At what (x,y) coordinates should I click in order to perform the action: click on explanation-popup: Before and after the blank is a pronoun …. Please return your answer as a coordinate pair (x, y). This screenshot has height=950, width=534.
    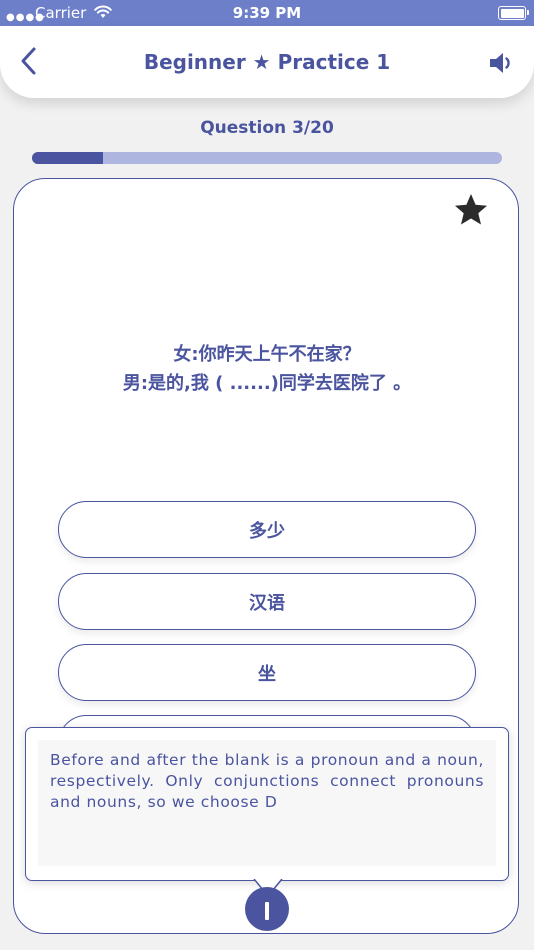
    Looking at the image, I should click on (267, 804).